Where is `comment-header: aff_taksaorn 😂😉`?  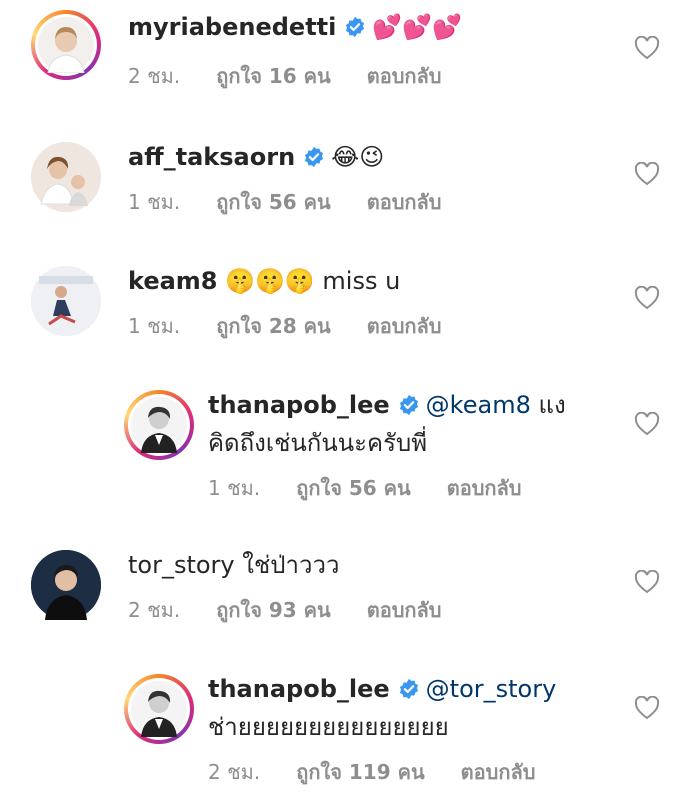
comment-header: aff_taksaorn 😂😉 is located at coordinates (256, 157).